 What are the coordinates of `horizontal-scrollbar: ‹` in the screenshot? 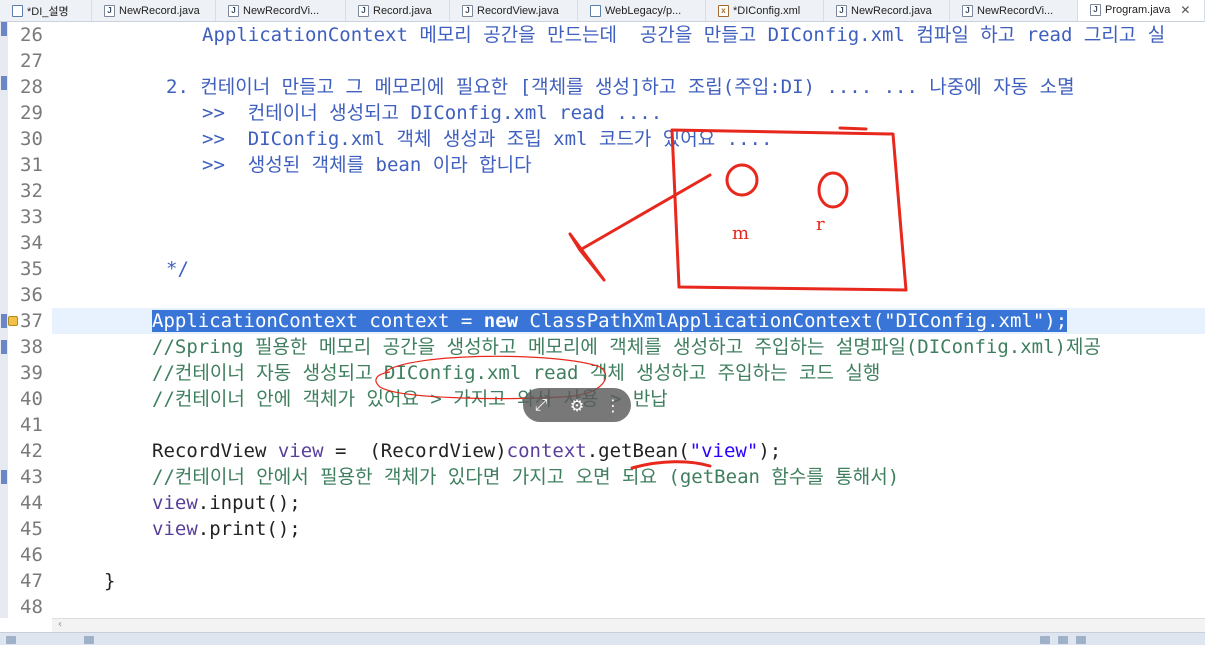 It's located at (628, 625).